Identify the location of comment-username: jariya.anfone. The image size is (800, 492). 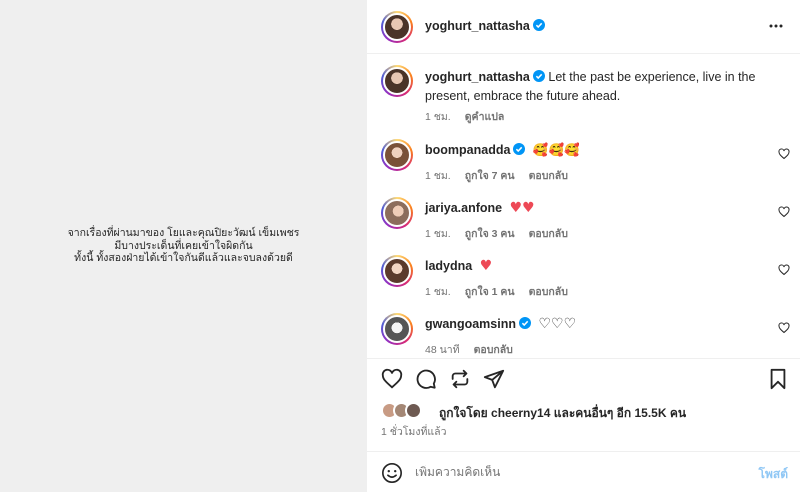
(463, 208).